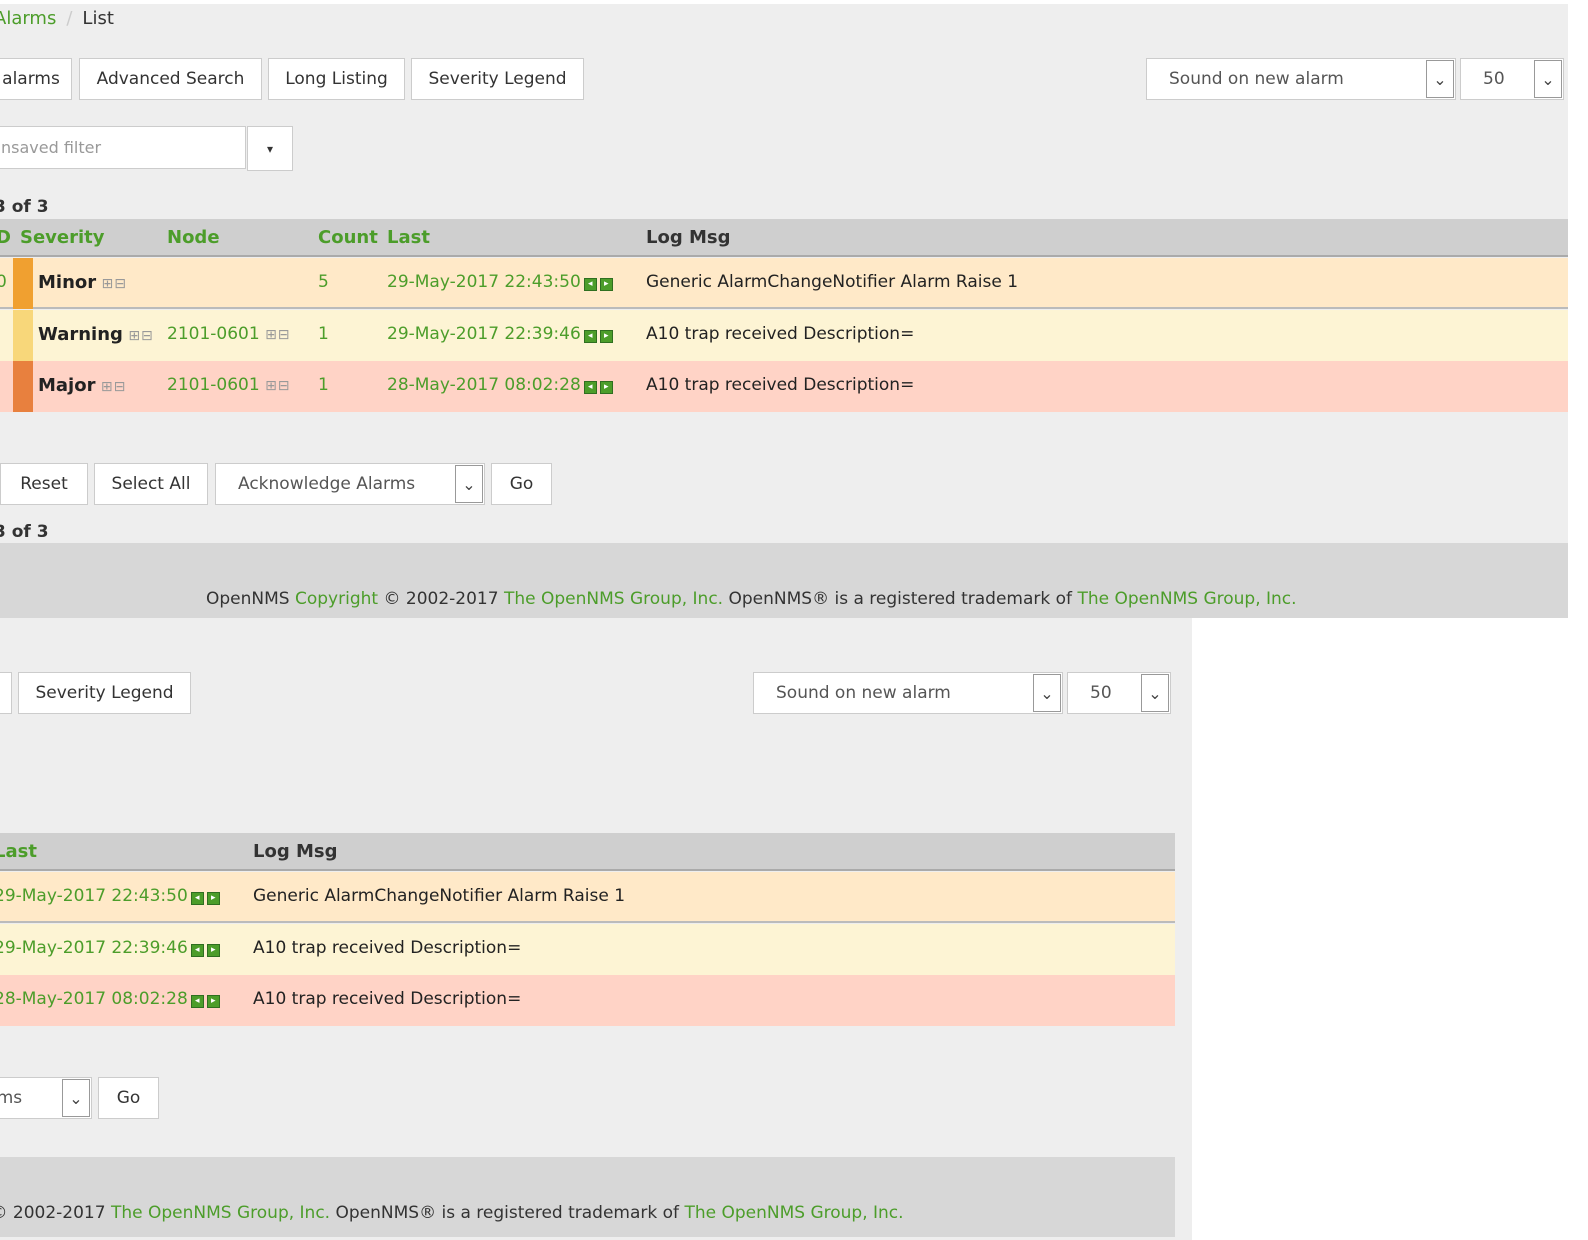  What do you see at coordinates (248, 599) in the screenshot?
I see `footer-prefix: OpenNMS` at bounding box center [248, 599].